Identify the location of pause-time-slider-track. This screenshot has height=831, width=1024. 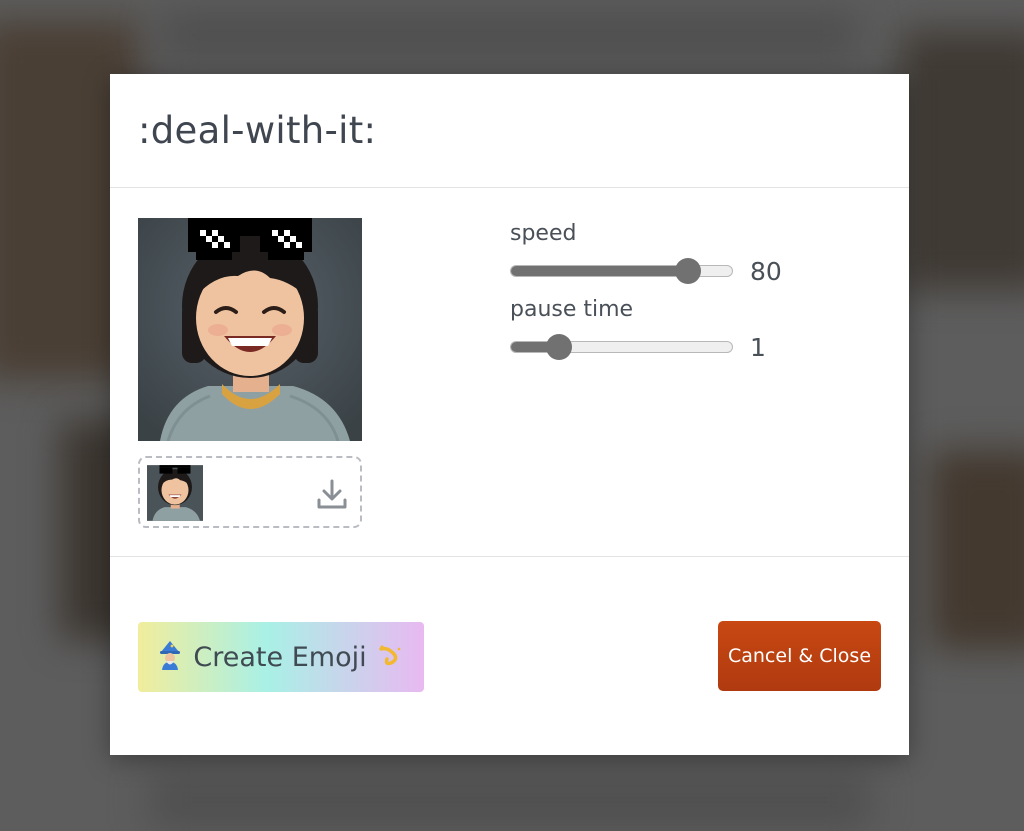
(621, 347).